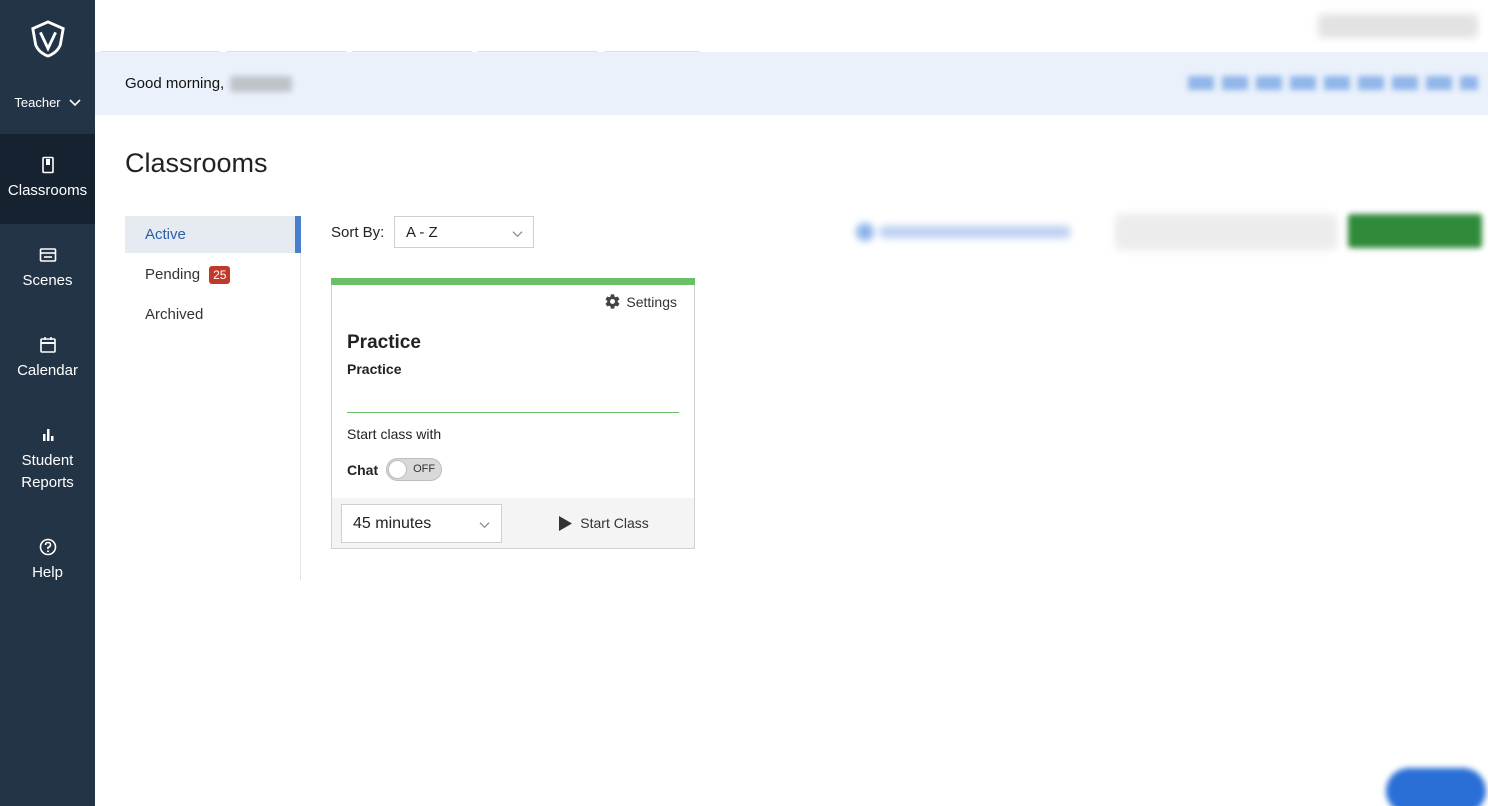 This screenshot has width=1488, height=806. What do you see at coordinates (47, 280) in the screenshot?
I see `sidebar-item-label: Scenes` at bounding box center [47, 280].